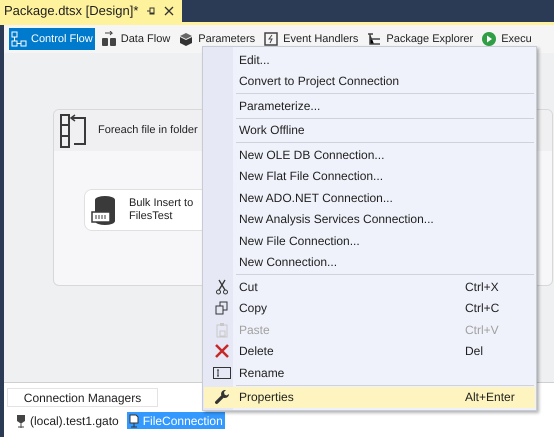 The height and width of the screenshot is (437, 554). Describe the element at coordinates (186, 39) in the screenshot. I see `box-icon` at that location.